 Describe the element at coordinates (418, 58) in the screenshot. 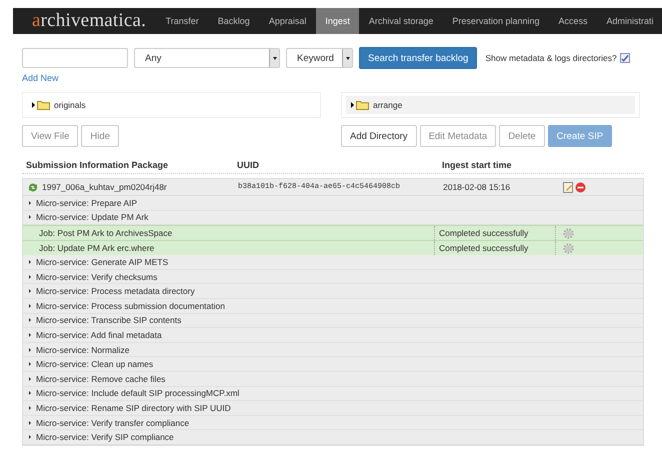

I see `search-button: Search transfer backlog` at that location.